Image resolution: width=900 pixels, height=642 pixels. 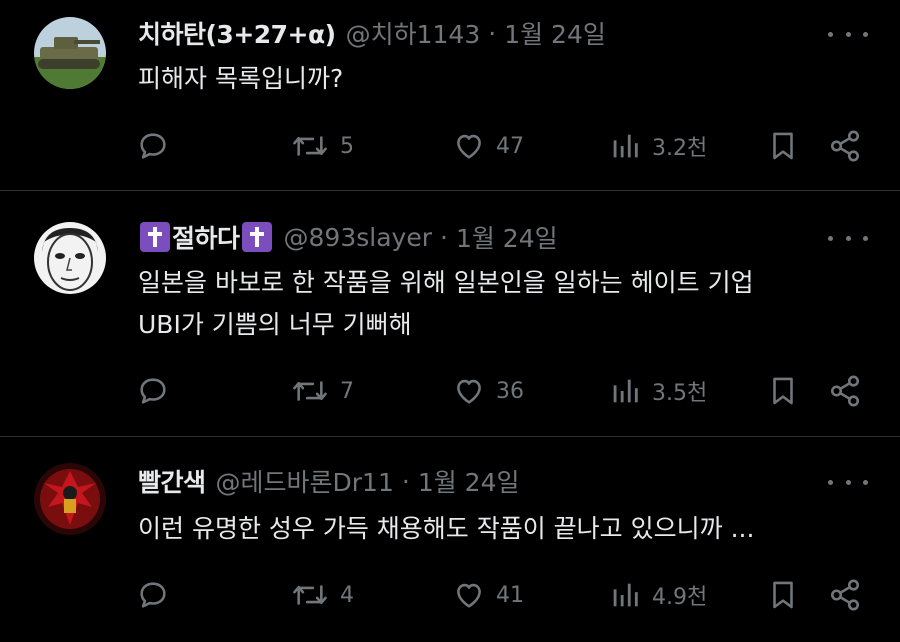 What do you see at coordinates (347, 391) in the screenshot?
I see `retweet-count: 7` at bounding box center [347, 391].